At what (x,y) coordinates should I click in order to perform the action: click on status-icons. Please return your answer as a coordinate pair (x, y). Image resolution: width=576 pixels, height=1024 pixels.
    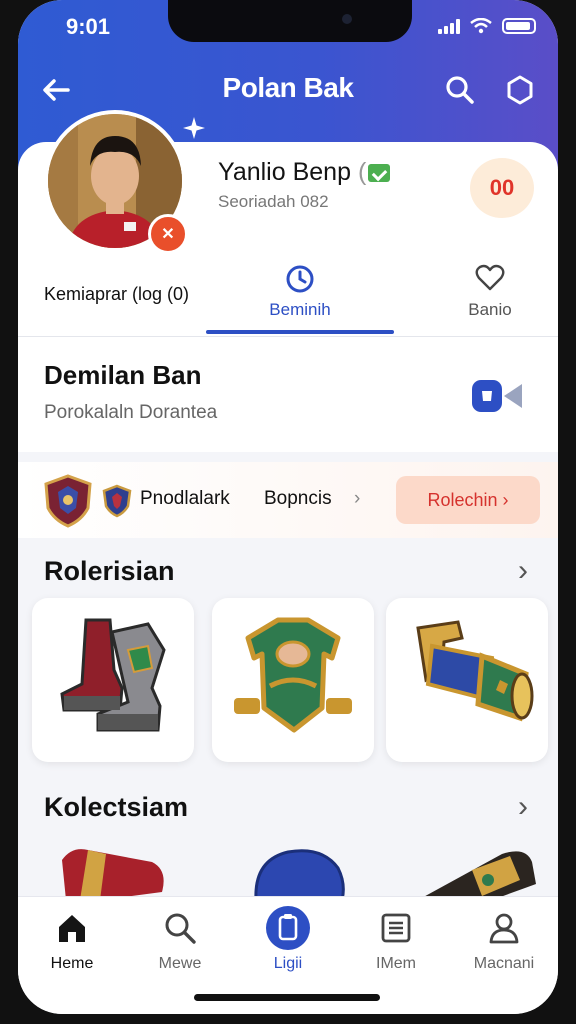
    Looking at the image, I should click on (487, 26).